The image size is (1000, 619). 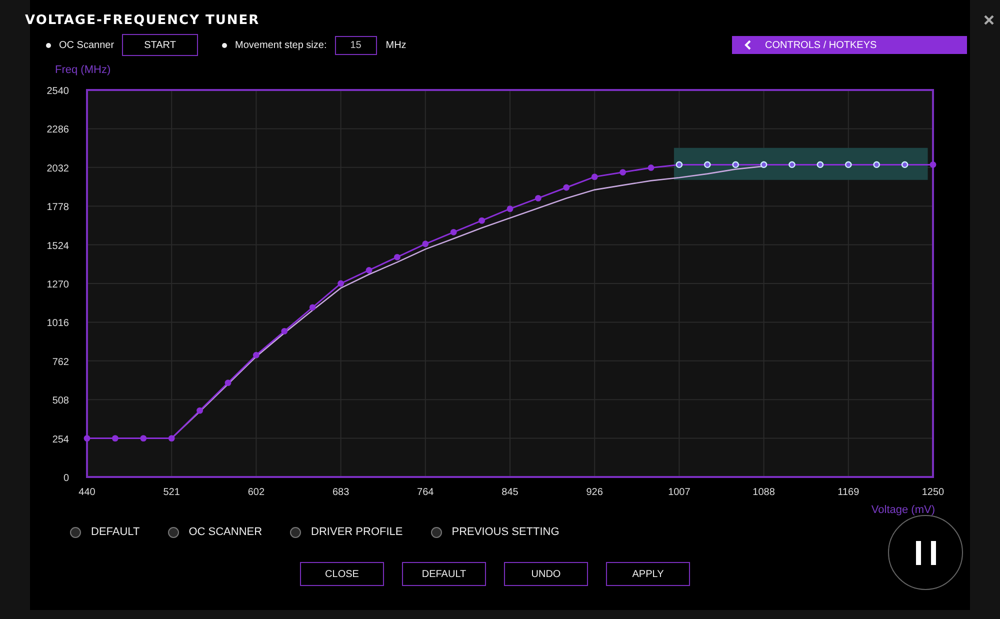 I want to click on x-tick-label: 521, so click(x=171, y=492).